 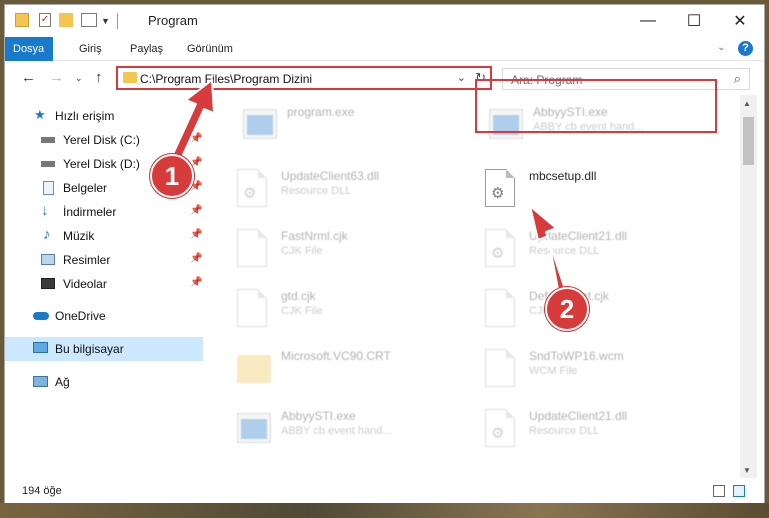 I want to click on step-badge-2: 2, so click(x=567, y=309).